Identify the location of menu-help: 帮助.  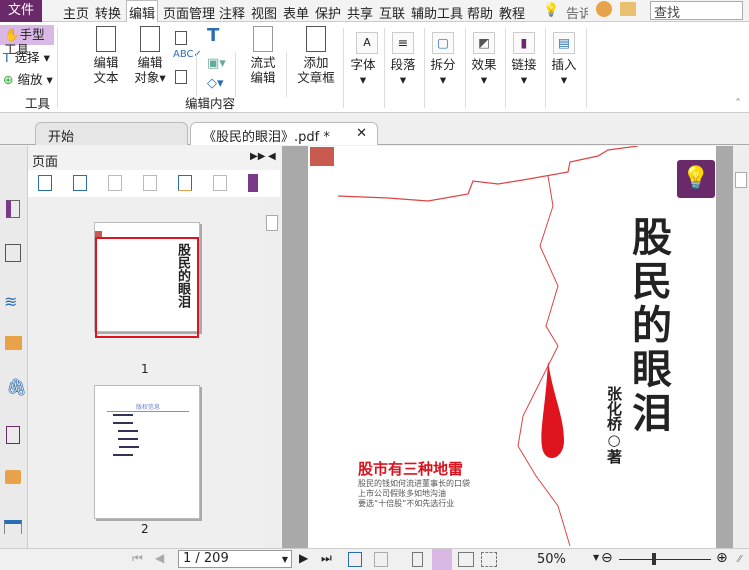
(480, 12).